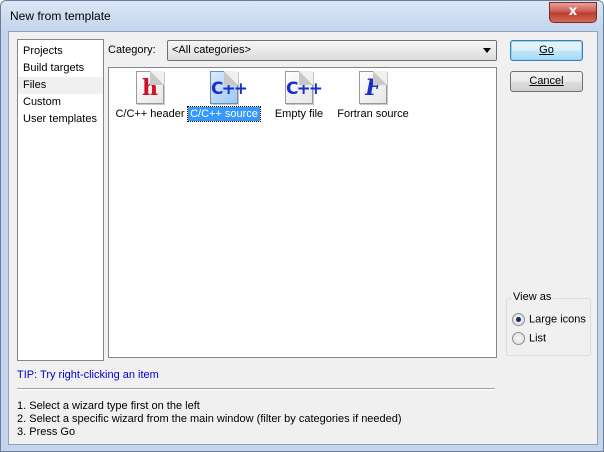  What do you see at coordinates (373, 87) in the screenshot?
I see `fortran-source-file-icon: F` at bounding box center [373, 87].